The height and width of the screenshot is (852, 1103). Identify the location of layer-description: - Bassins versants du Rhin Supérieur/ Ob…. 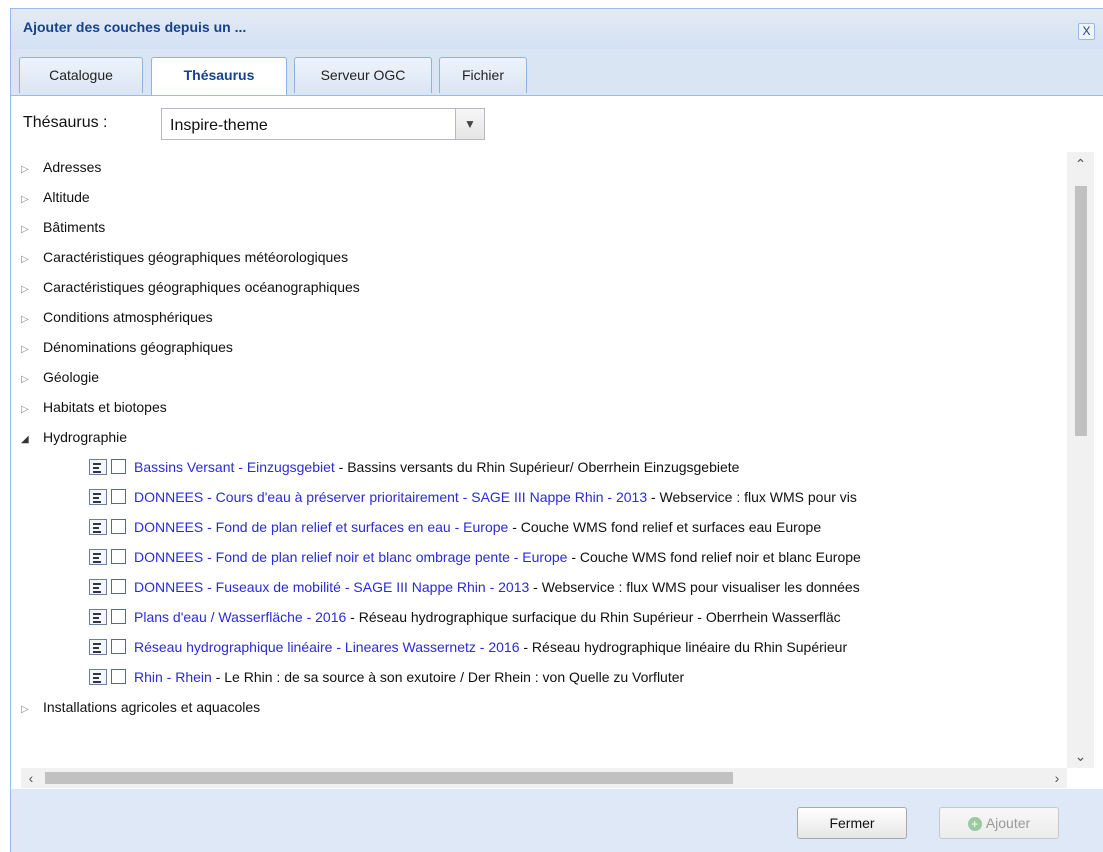
(537, 467).